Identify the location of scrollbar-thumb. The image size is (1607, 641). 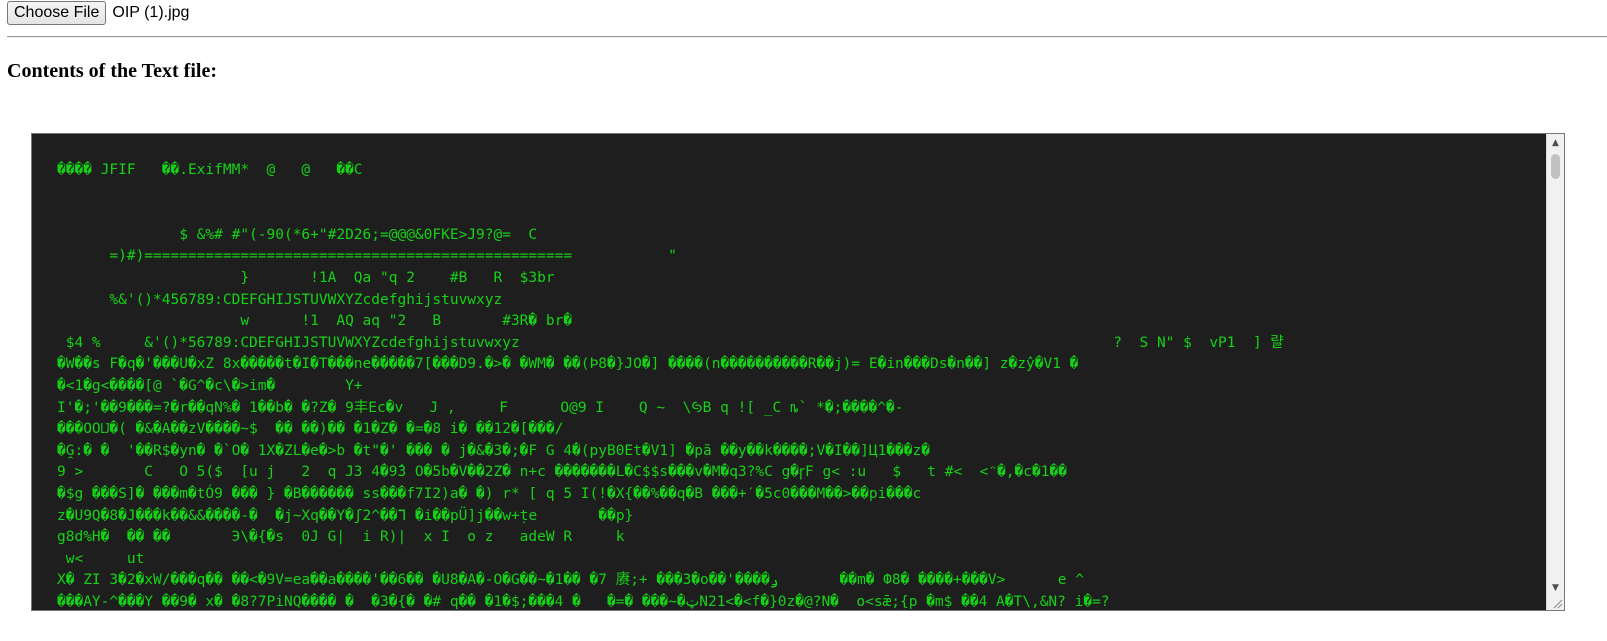
(1555, 166).